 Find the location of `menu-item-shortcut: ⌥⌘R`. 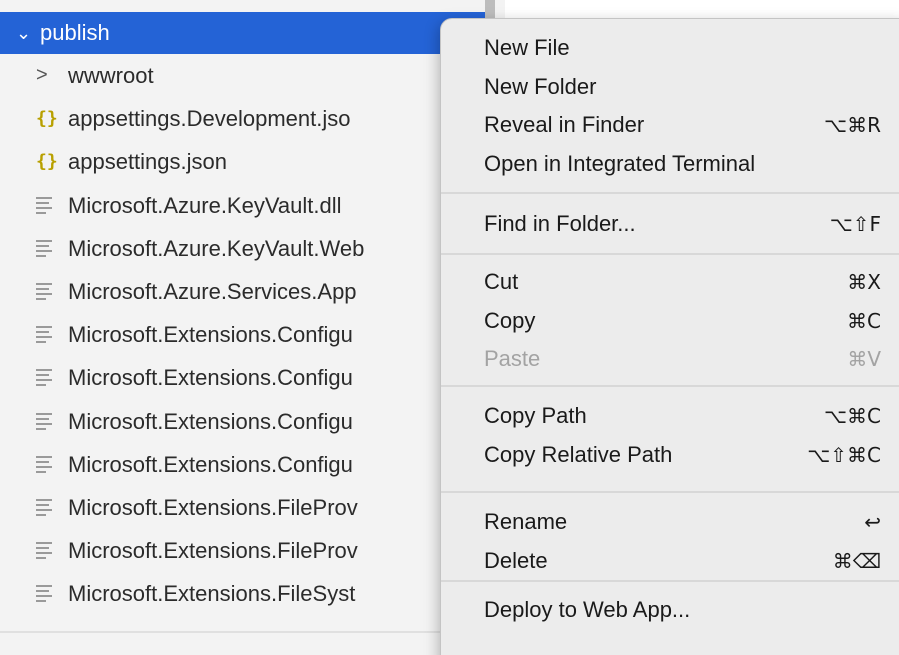

menu-item-shortcut: ⌥⌘R is located at coordinates (852, 125).